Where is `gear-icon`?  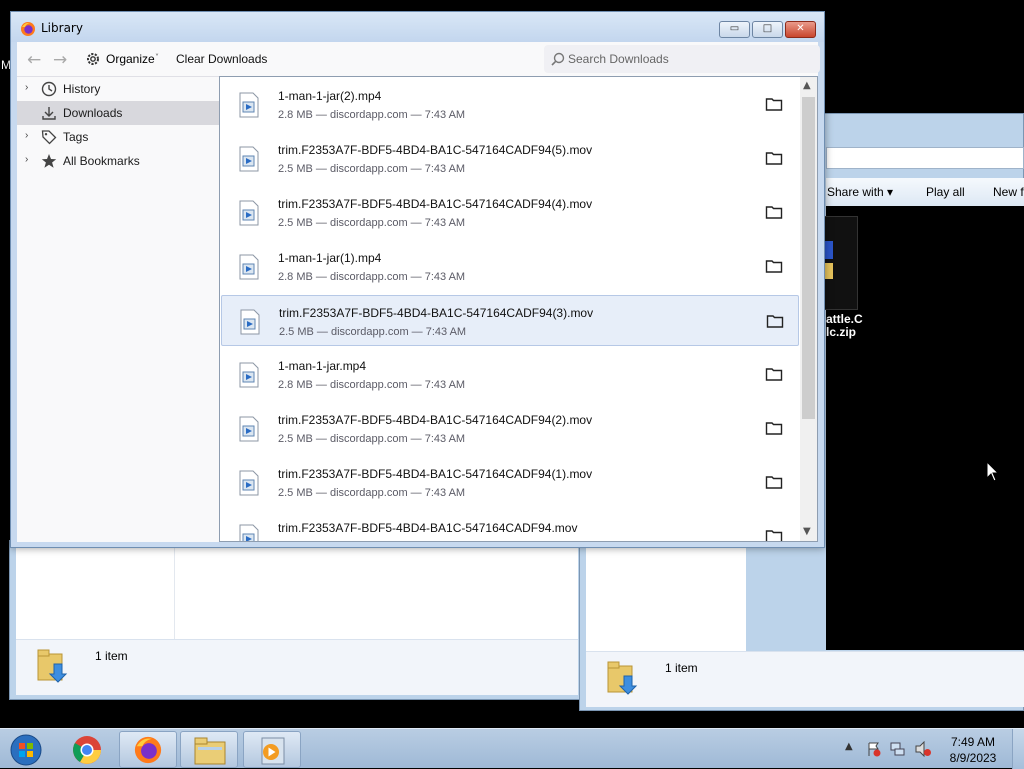 gear-icon is located at coordinates (93, 59).